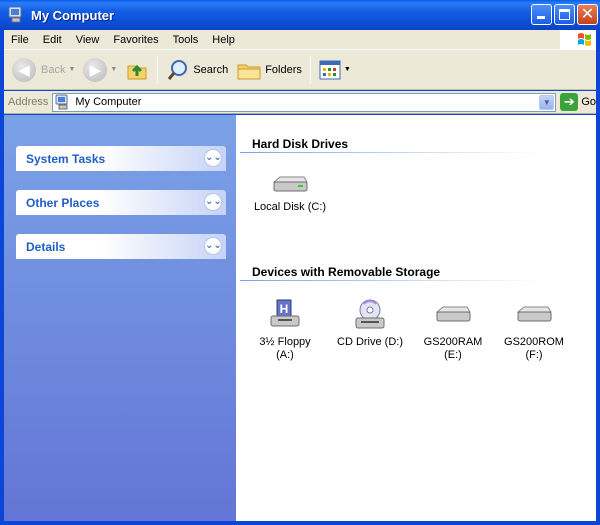 The height and width of the screenshot is (525, 600). What do you see at coordinates (283, 69) in the screenshot?
I see `folders-label: Folders` at bounding box center [283, 69].